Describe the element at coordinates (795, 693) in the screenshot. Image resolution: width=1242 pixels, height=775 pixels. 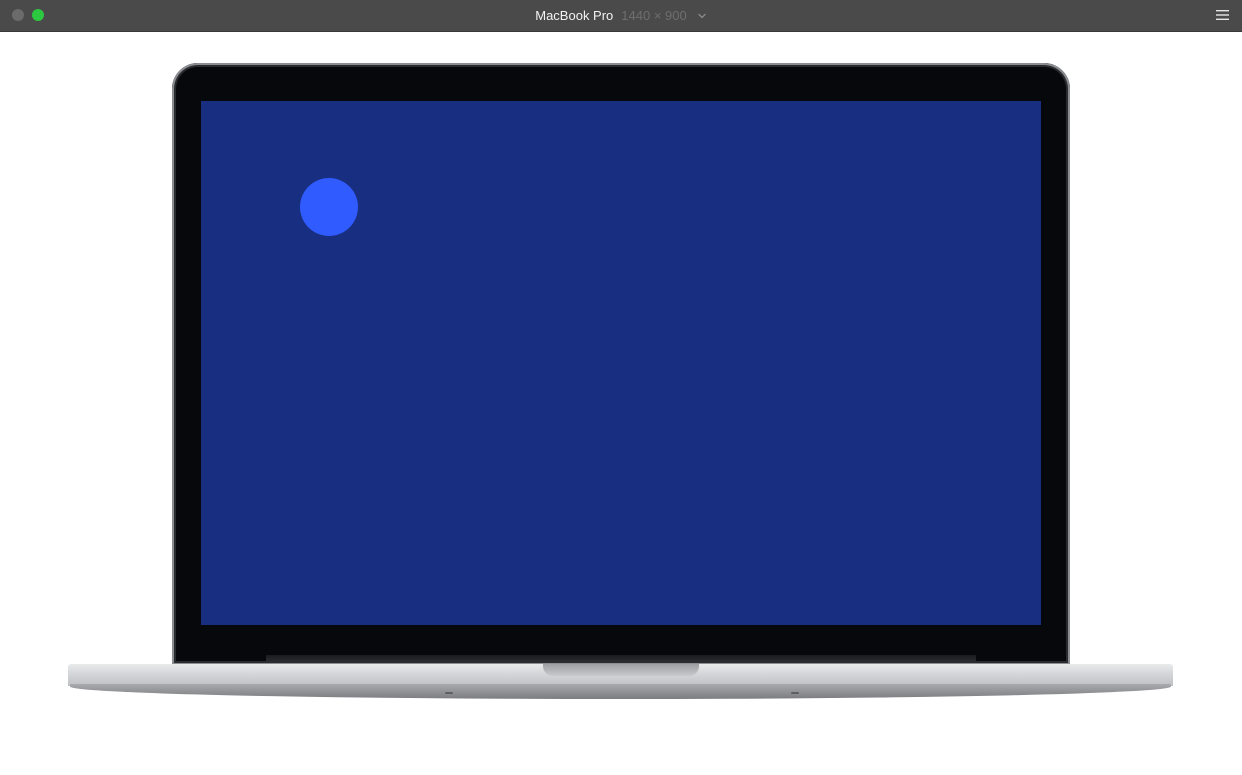
I see `laptop-foot-right` at that location.